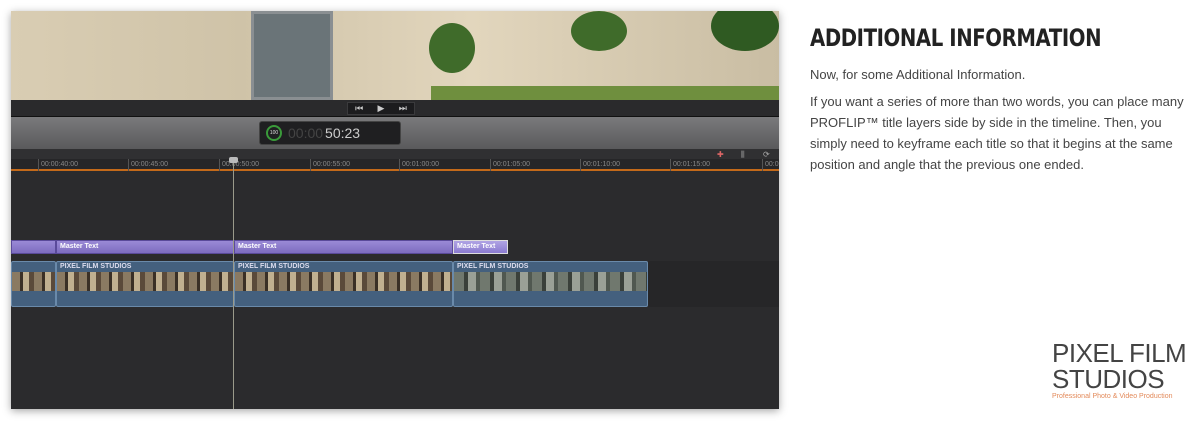  Describe the element at coordinates (403, 108) in the screenshot. I see `skip-forward-button: ⏭` at that location.